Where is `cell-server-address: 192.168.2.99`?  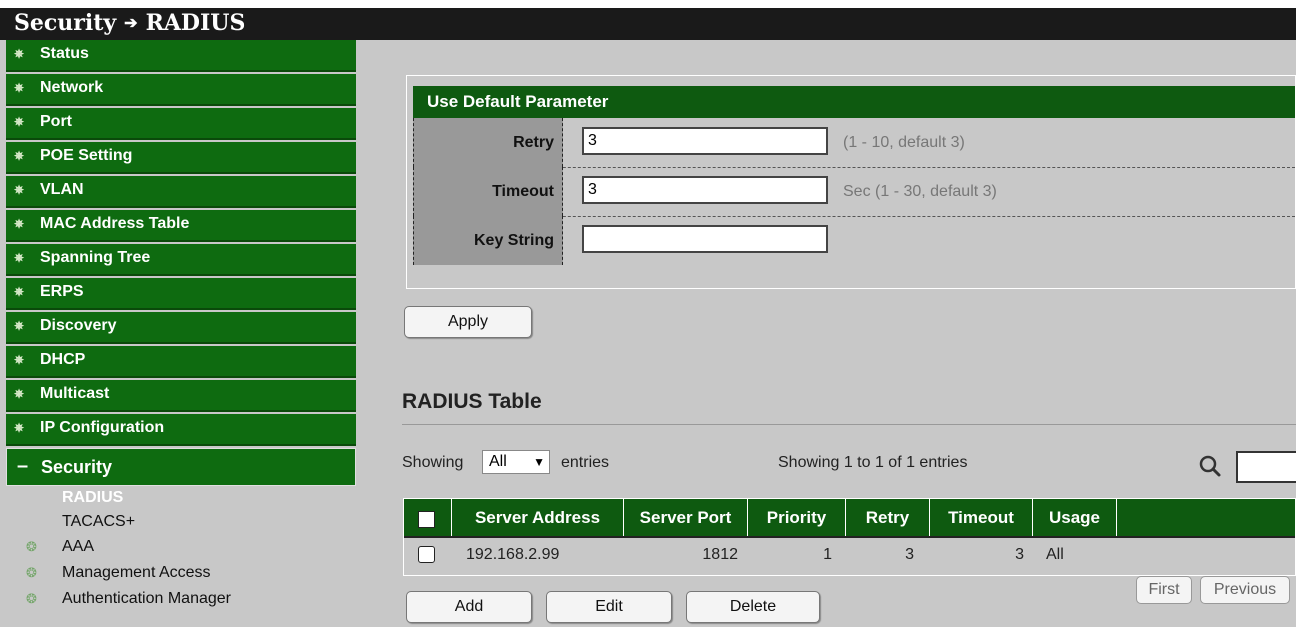 cell-server-address: 192.168.2.99 is located at coordinates (513, 554).